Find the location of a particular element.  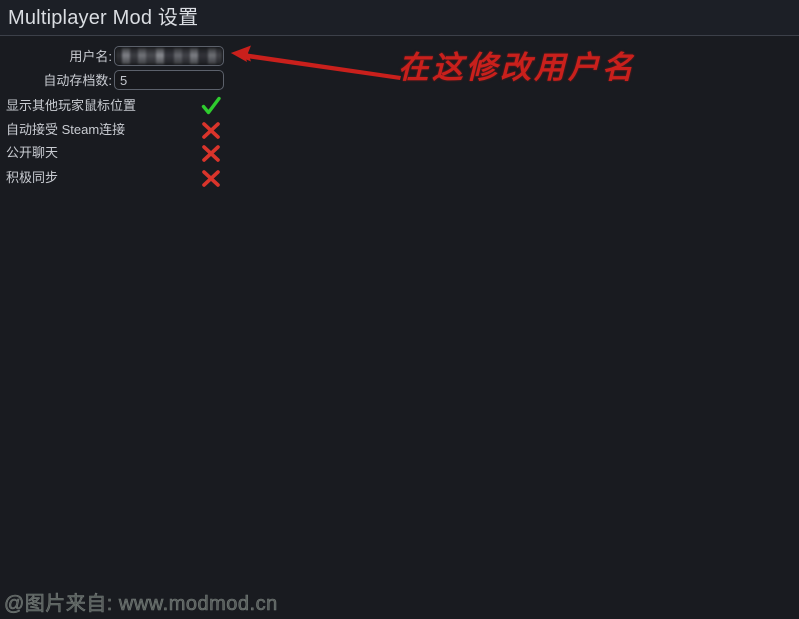

toggle-label-show-other-players-cursor: 显示其他玩家鼠标位置 is located at coordinates (71, 105).